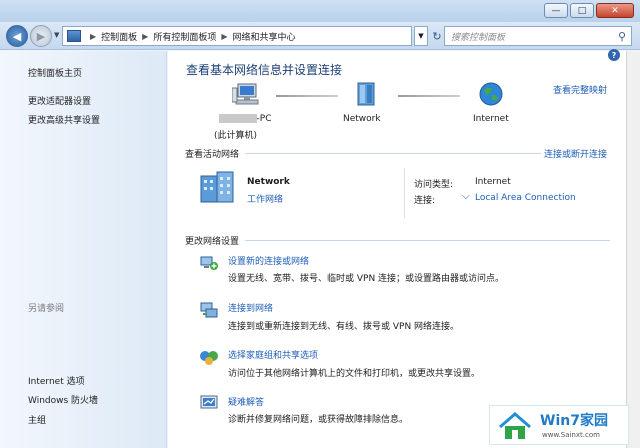  Describe the element at coordinates (64, 119) in the screenshot. I see `sidebar-item-advanced-sharing: 更改高级共享设置` at that location.